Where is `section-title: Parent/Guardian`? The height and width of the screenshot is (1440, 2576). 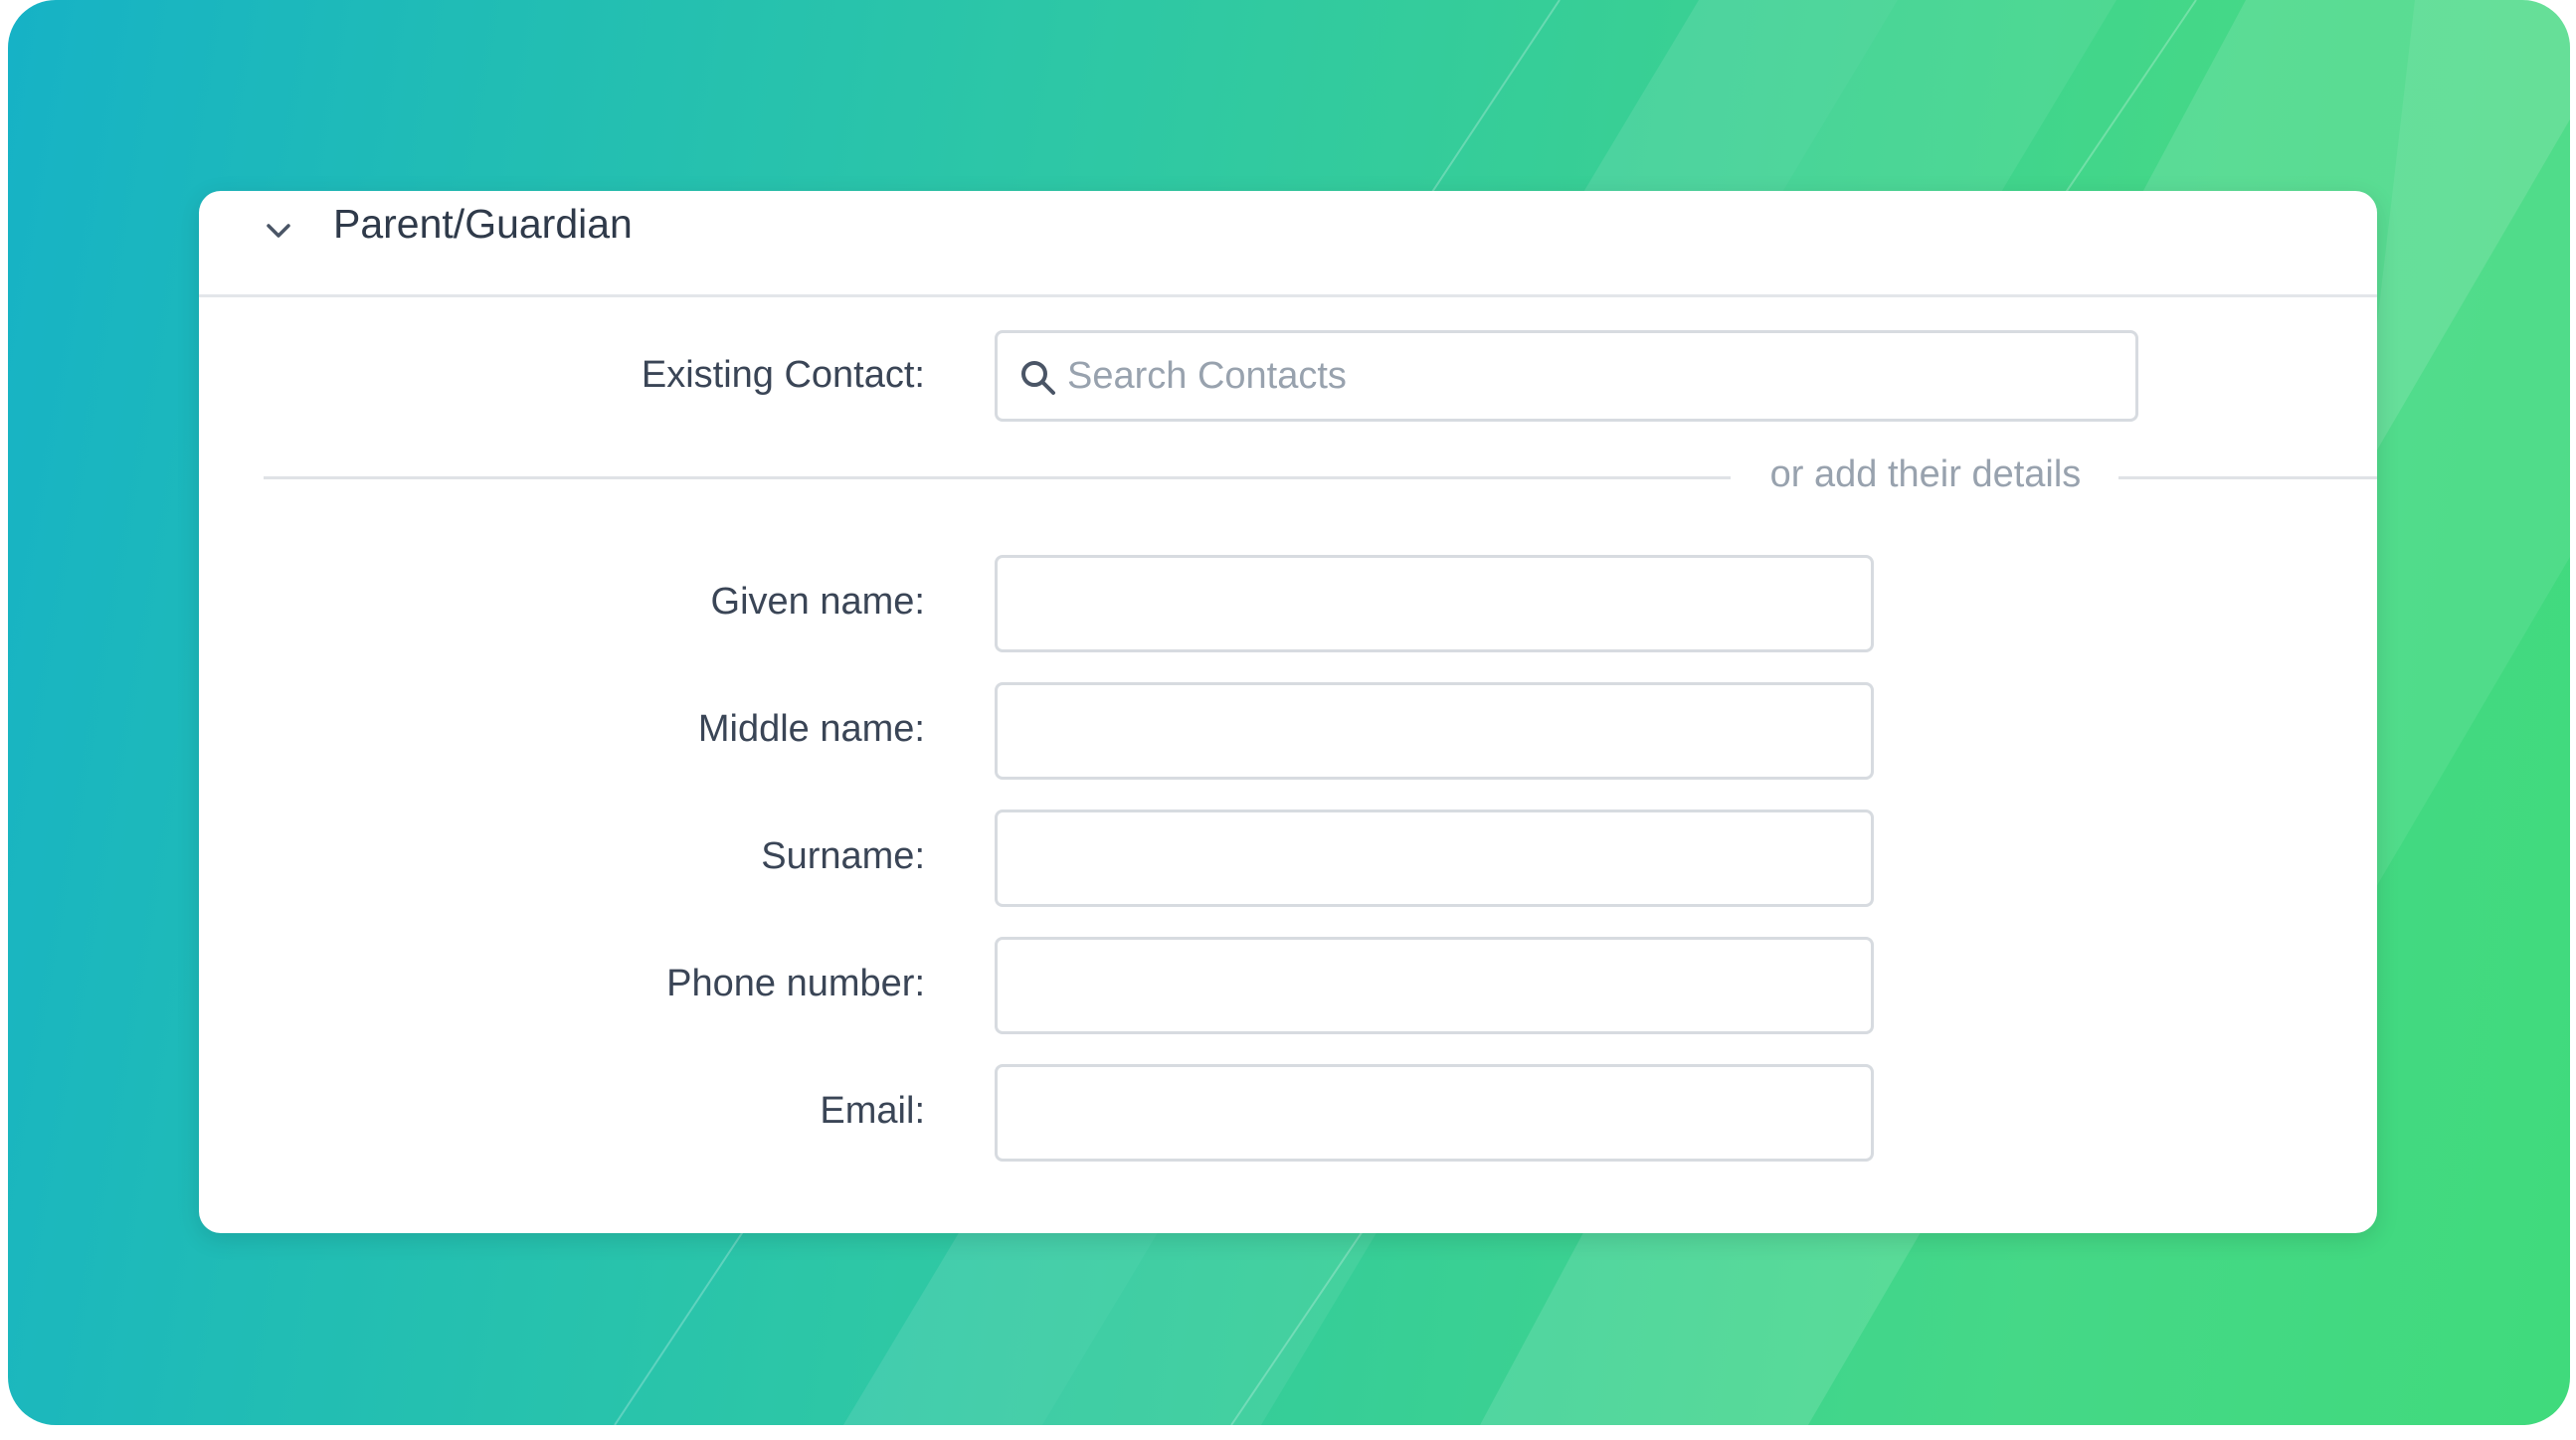 section-title: Parent/Guardian is located at coordinates (483, 224).